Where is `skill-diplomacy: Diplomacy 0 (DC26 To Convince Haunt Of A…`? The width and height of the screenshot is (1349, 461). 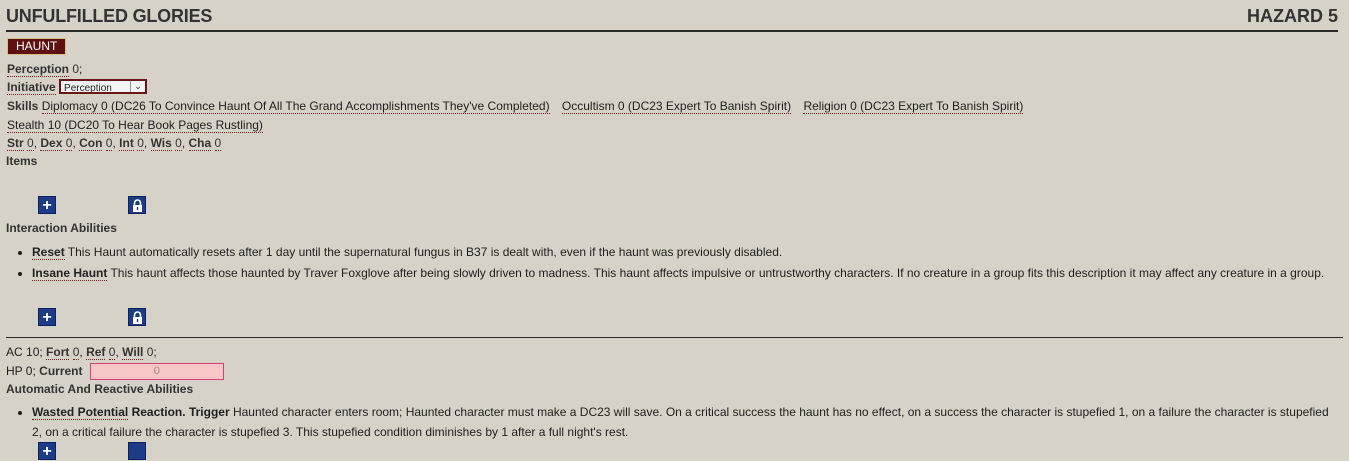
skill-diplomacy: Diplomacy 0 (DC26 To Convince Haunt Of A… is located at coordinates (295, 106).